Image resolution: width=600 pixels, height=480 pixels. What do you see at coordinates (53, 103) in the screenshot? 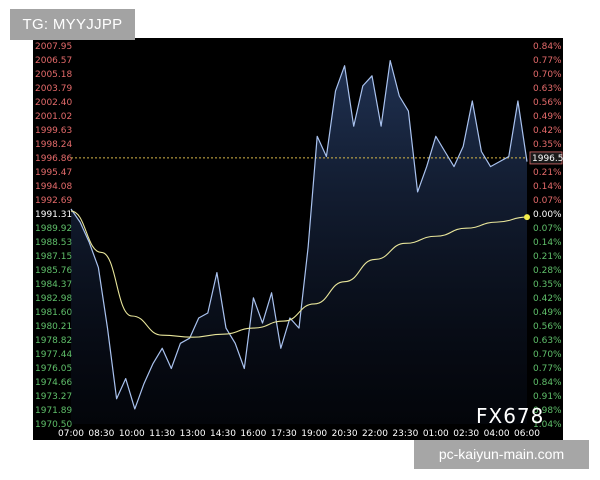
I see `price-tick-label: 2002.40` at bounding box center [53, 103].